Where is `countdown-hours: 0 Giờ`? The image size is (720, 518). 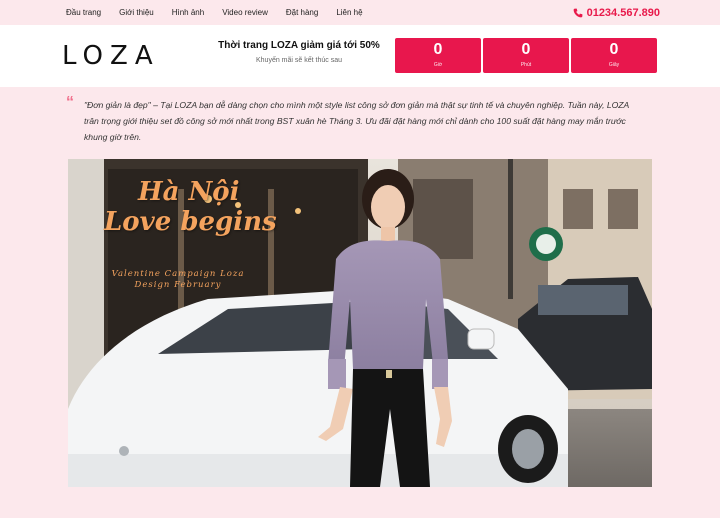 countdown-hours: 0 Giờ is located at coordinates (438, 55).